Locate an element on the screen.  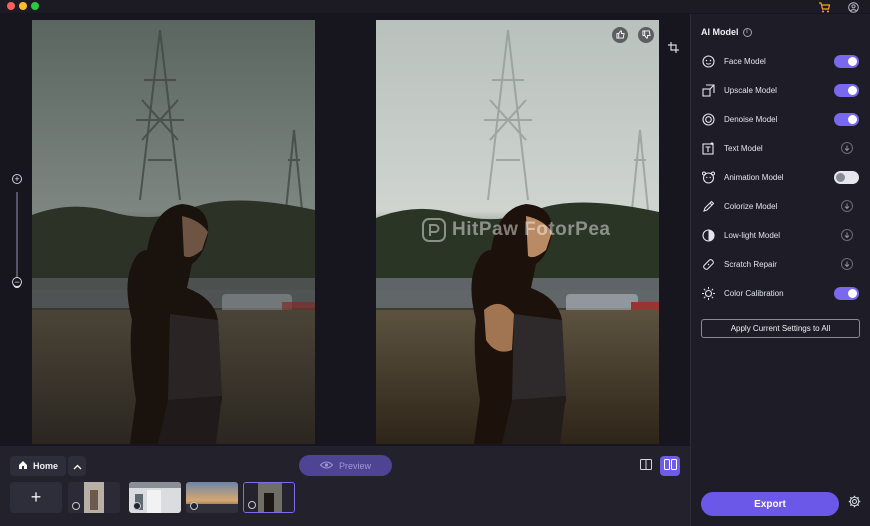
home-button: Home is located at coordinates (38, 466).